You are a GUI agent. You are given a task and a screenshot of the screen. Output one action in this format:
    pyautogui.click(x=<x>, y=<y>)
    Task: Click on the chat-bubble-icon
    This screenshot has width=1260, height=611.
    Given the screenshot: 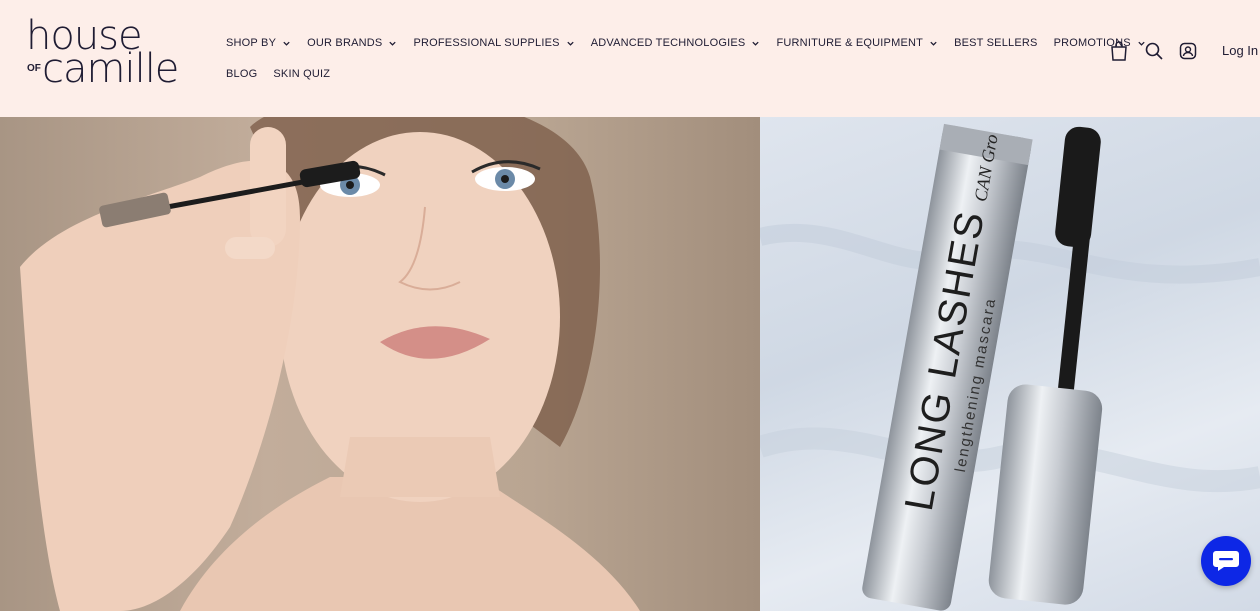 What is the action you would take?
    pyautogui.click(x=1226, y=561)
    